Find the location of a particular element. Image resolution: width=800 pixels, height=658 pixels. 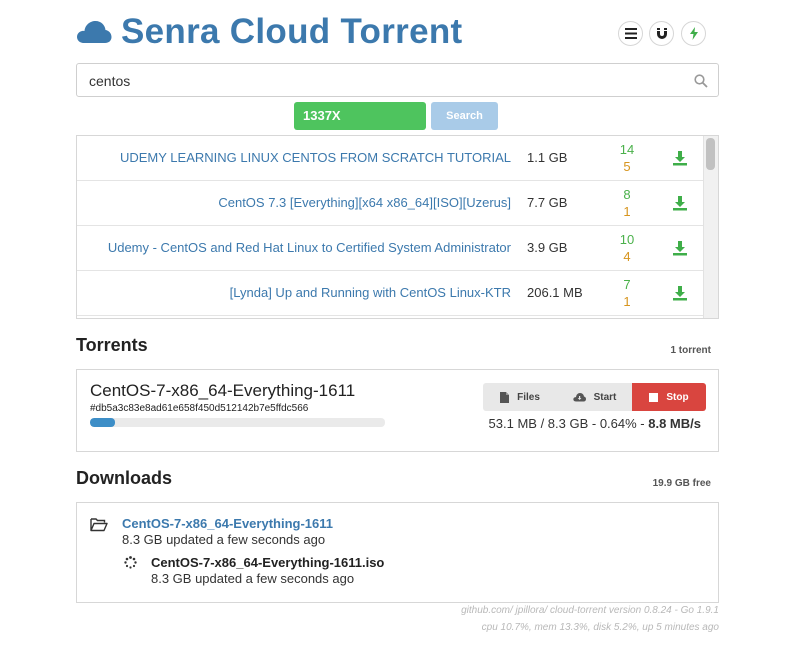

disk-free: 19.9 GB free is located at coordinates (681, 483).